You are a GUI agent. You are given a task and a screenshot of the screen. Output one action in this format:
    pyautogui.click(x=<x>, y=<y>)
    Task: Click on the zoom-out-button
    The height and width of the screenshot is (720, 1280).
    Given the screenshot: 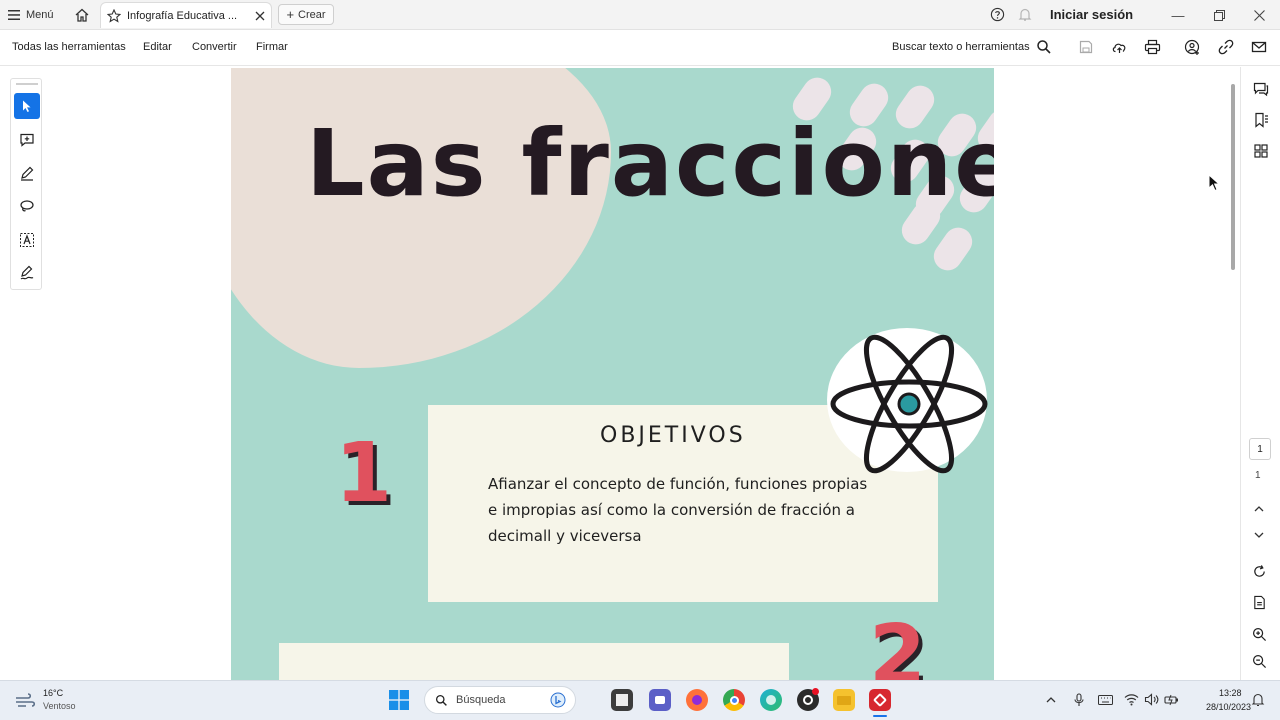 What is the action you would take?
    pyautogui.click(x=1259, y=664)
    